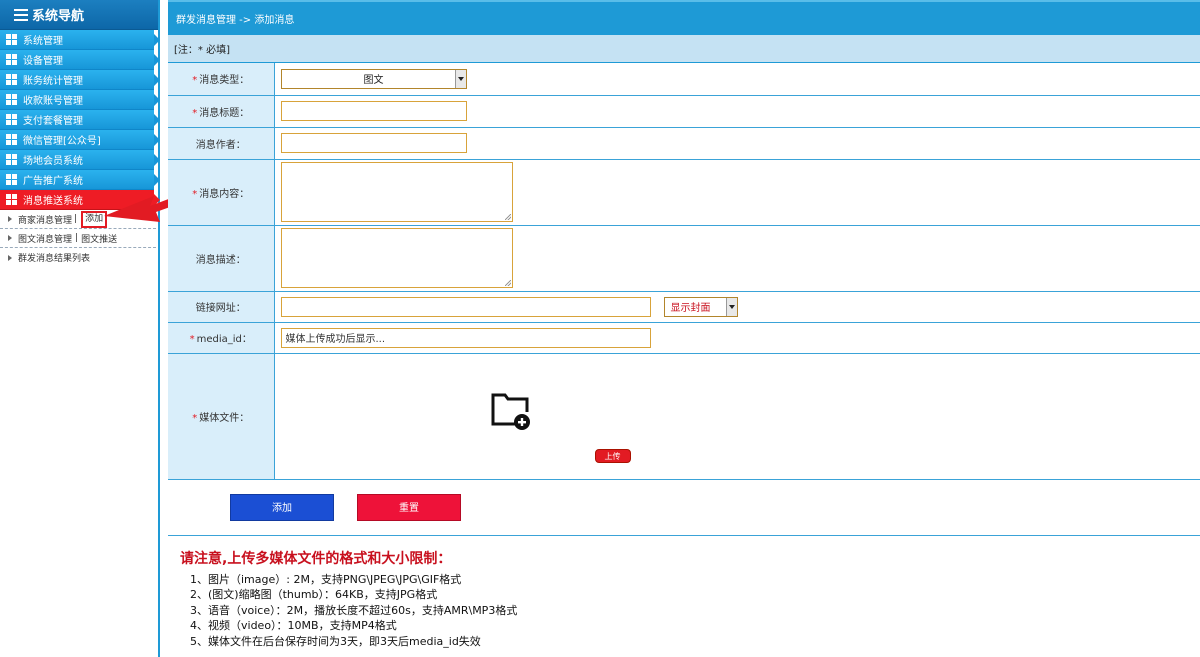 The height and width of the screenshot is (657, 1200). Describe the element at coordinates (326, 579) in the screenshot. I see `list-item: 1、图片（image）: 2M，支持PNG\JPEG\JPG\GIF格式` at that location.